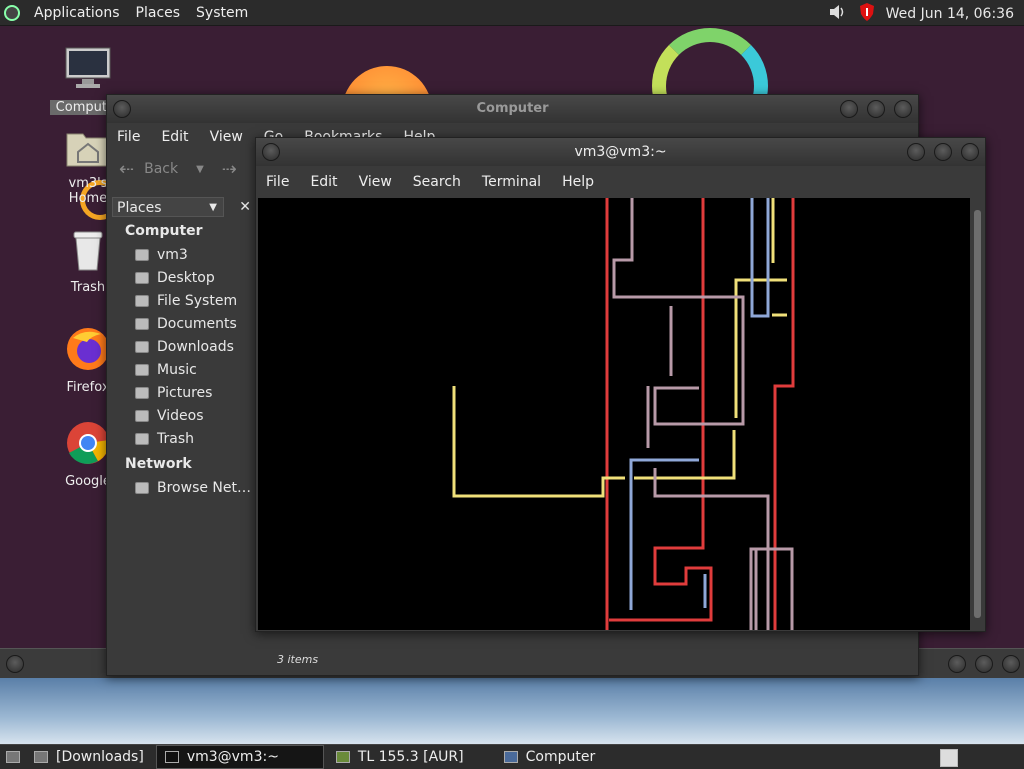  What do you see at coordinates (298, 659) in the screenshot?
I see `status-text: 3 items` at bounding box center [298, 659].